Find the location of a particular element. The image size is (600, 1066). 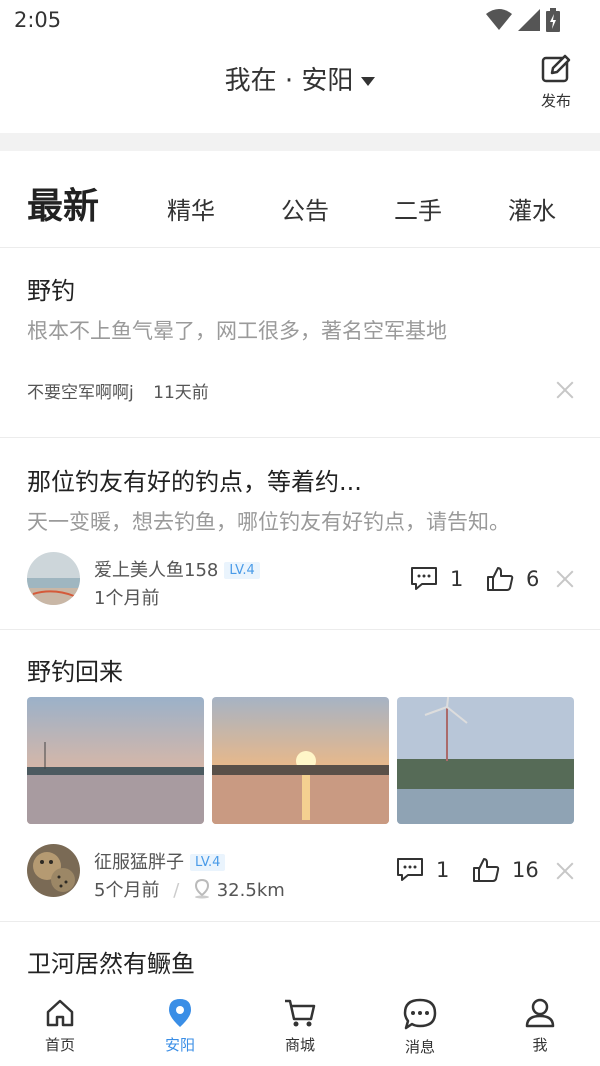

header-divider is located at coordinates (300, 142).